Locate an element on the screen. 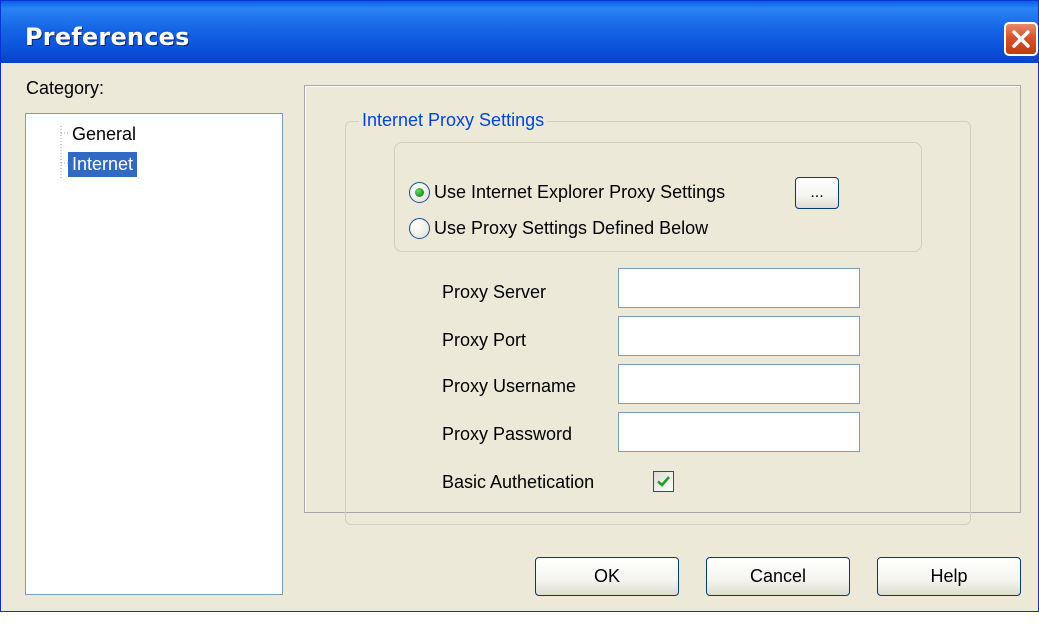 This screenshot has width=1039, height=628. window-title: Preferences is located at coordinates (107, 37).